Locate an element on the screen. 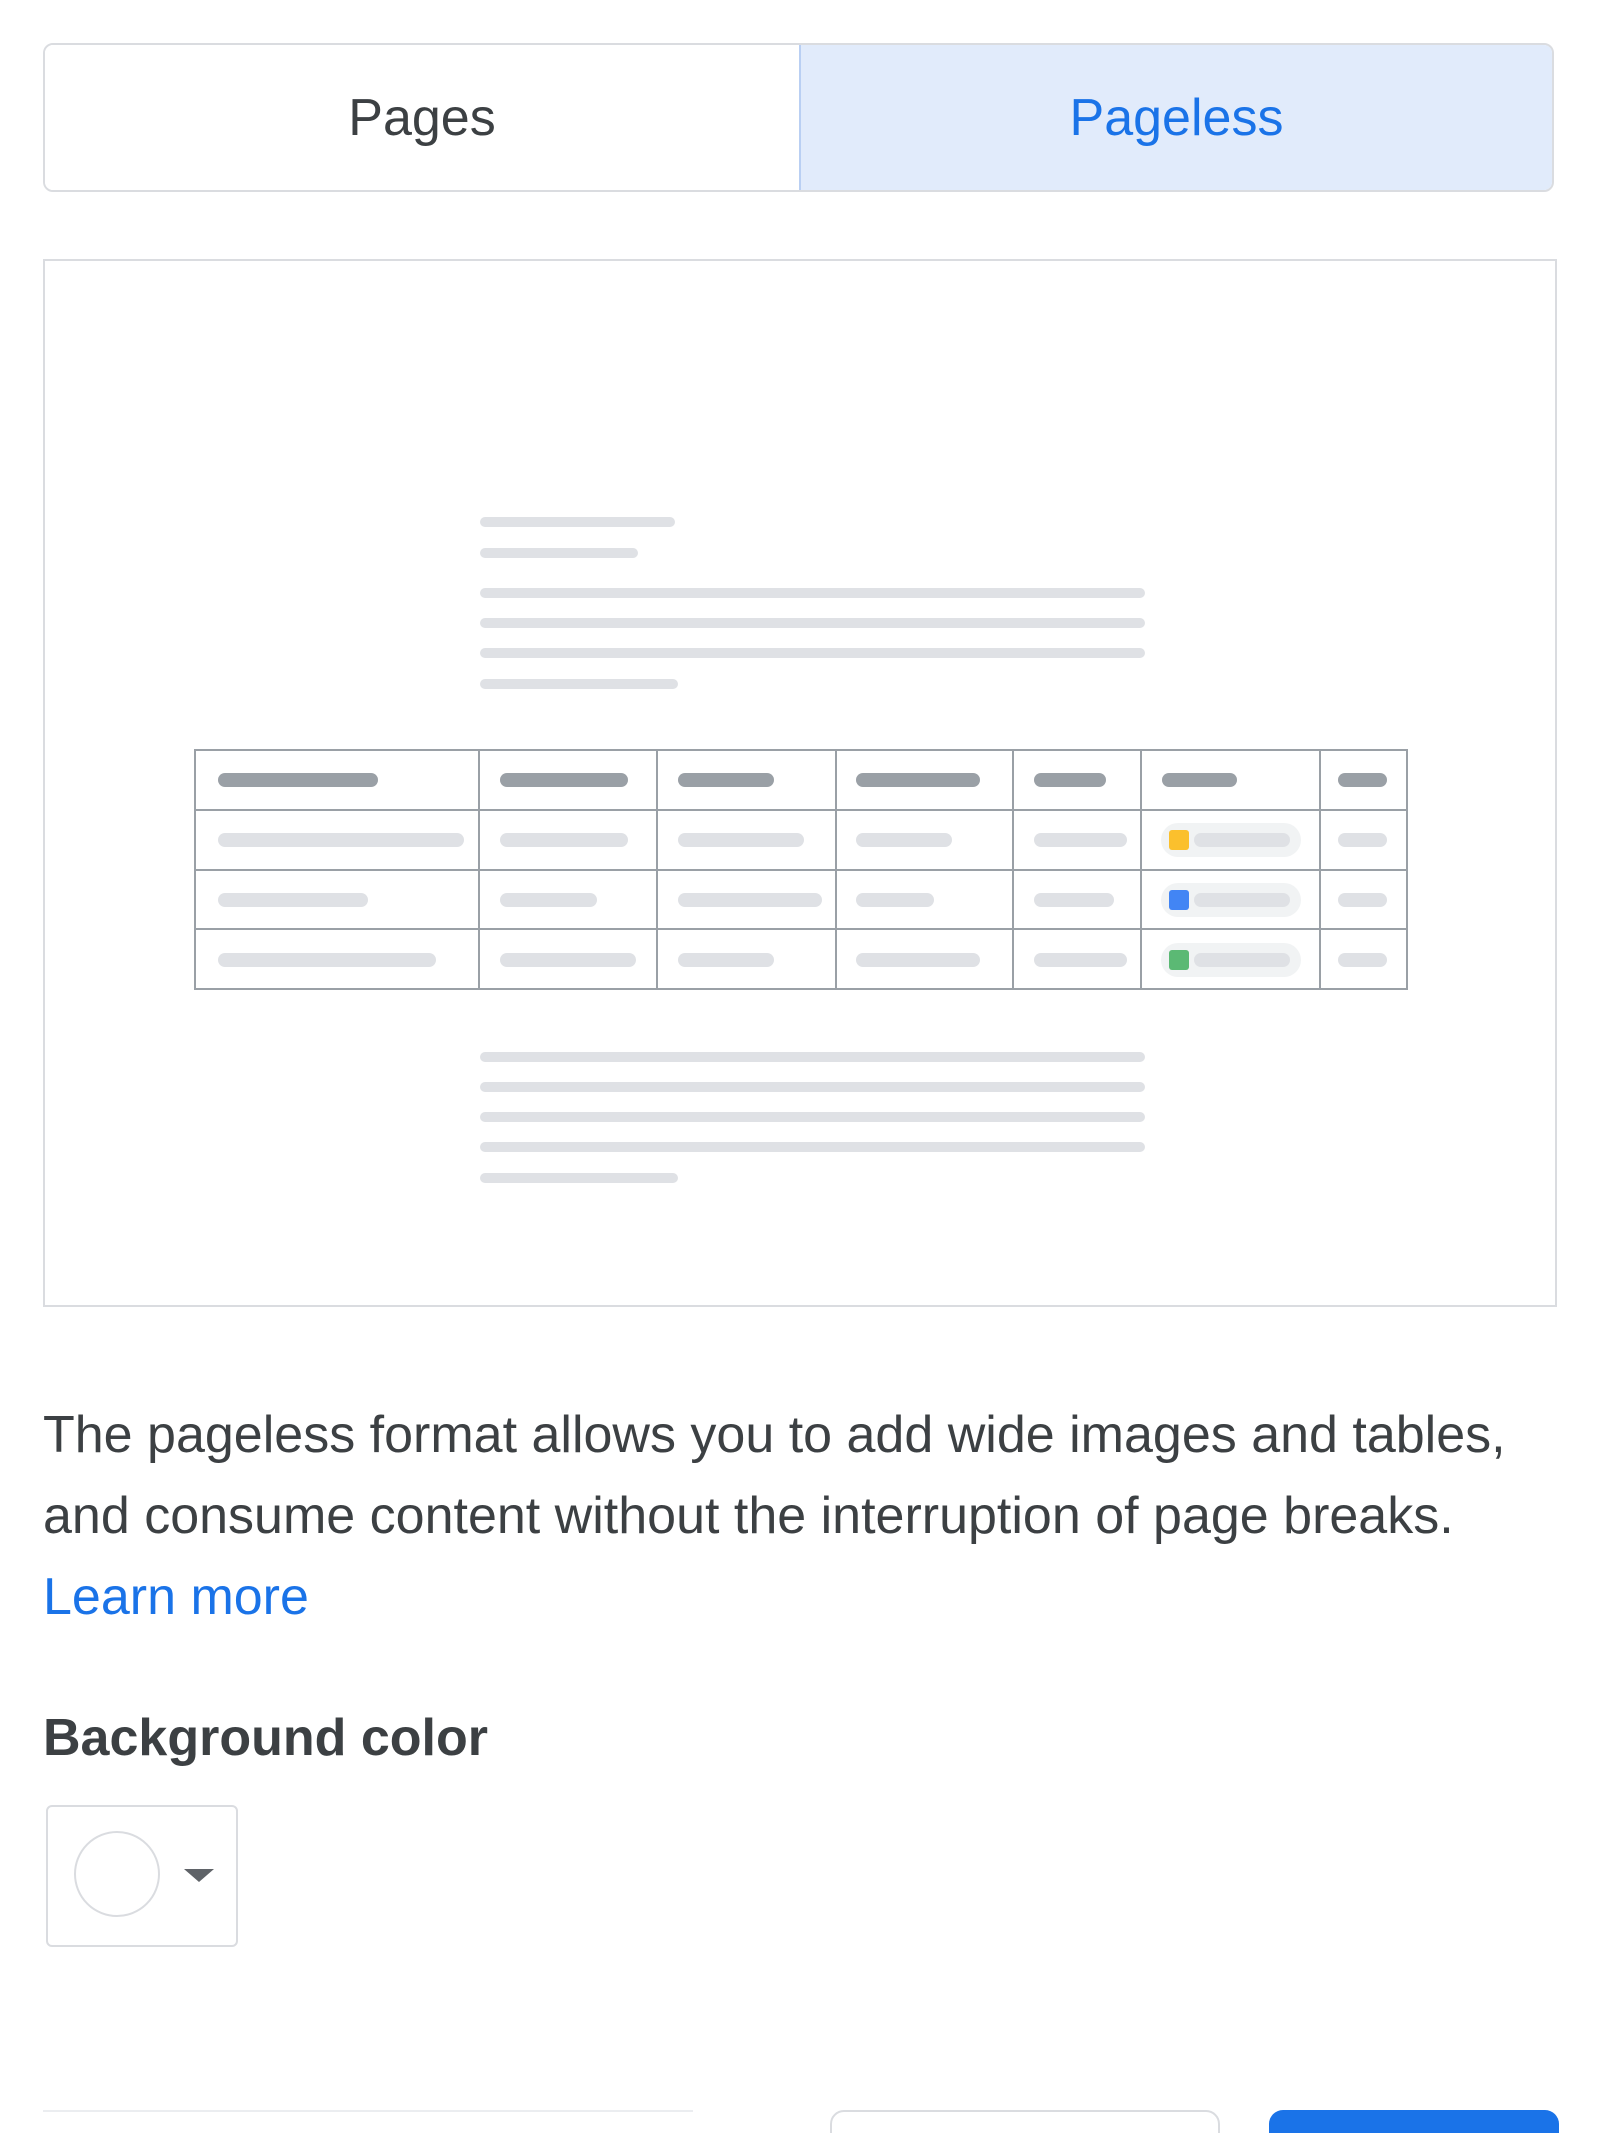 This screenshot has width=1600, height=2133. chevron-down-icon is located at coordinates (199, 1875).